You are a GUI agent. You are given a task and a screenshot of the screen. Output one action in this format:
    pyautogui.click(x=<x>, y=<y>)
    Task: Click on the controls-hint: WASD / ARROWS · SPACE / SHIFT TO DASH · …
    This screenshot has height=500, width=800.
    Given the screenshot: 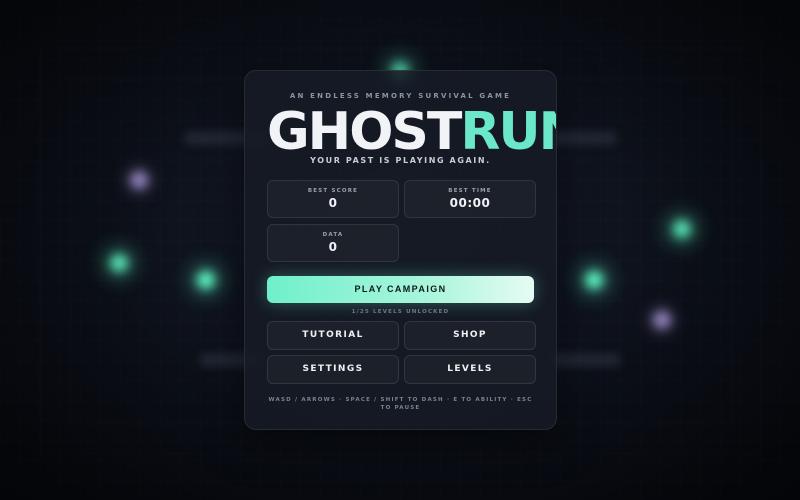 What is the action you would take?
    pyautogui.click(x=400, y=404)
    